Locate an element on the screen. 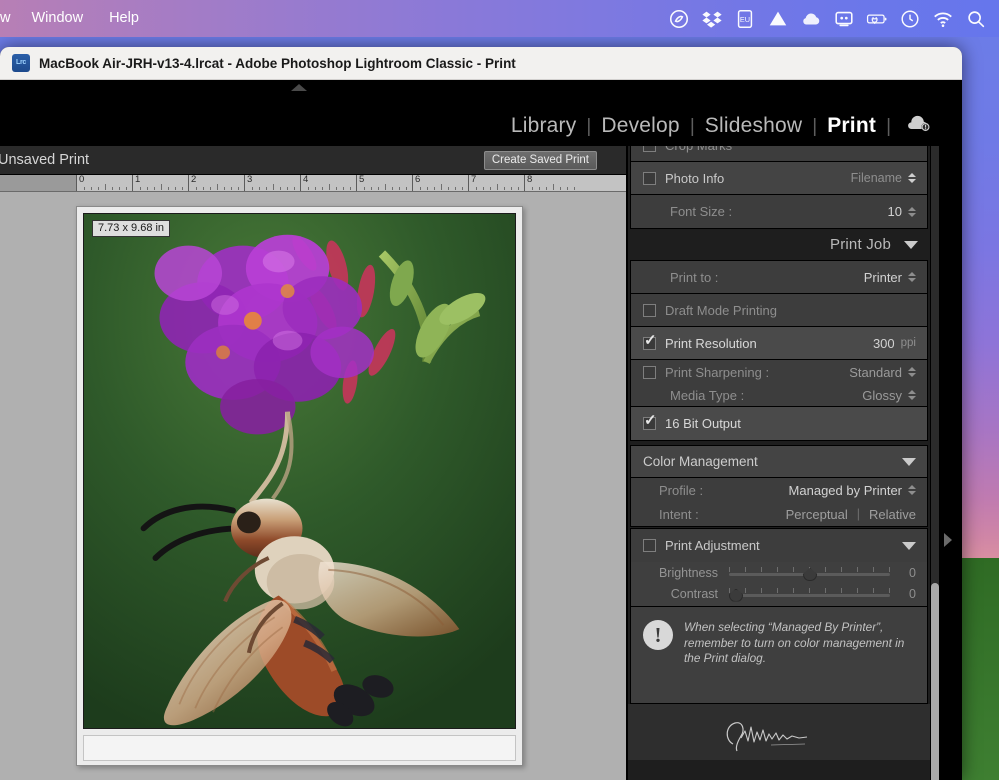 This screenshot has width=999, height=780. unsaved-print-label: Unsaved Print is located at coordinates (45, 160).